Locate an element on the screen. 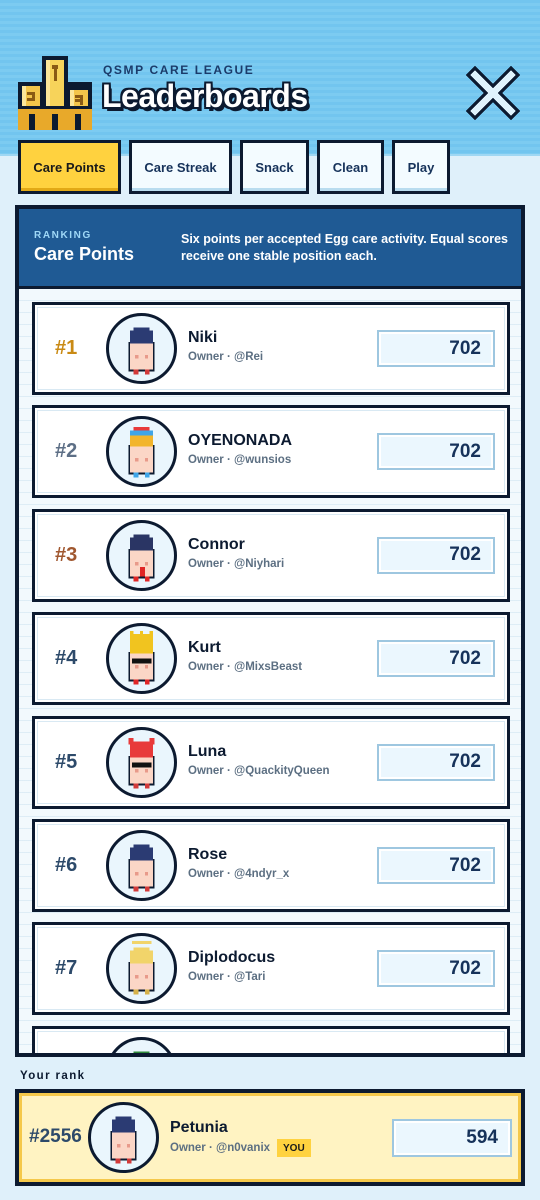 Image resolution: width=540 pixels, height=1200 pixels. you-badge: YOU is located at coordinates (294, 1148).